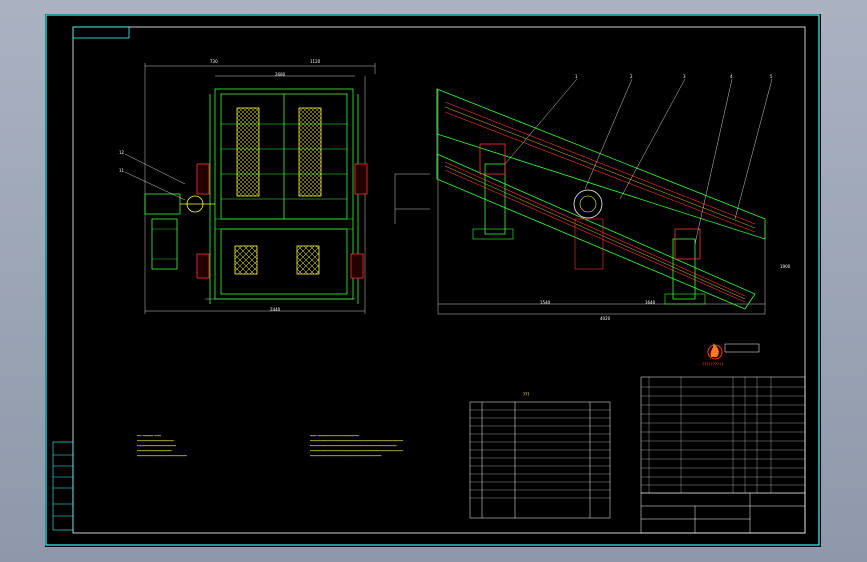  I want to click on motor-base, so click(164, 244).